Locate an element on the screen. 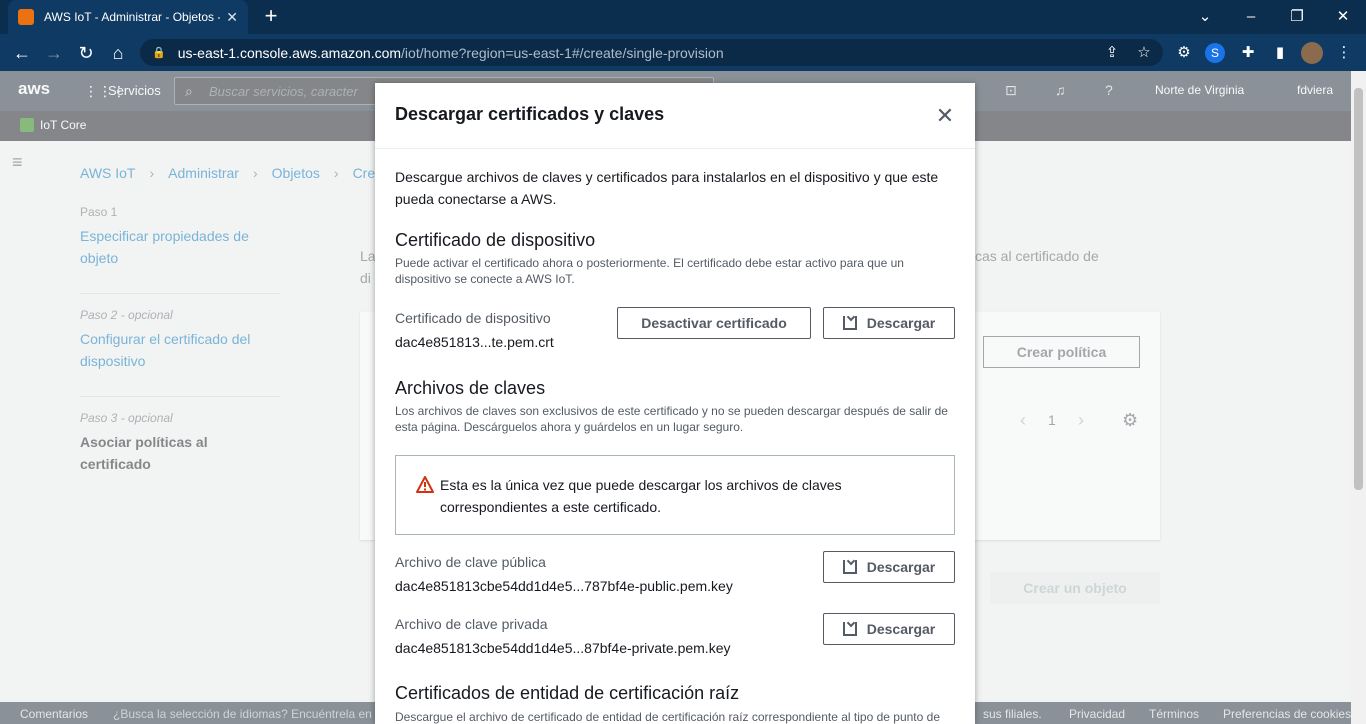 The image size is (1366, 724). deactivate-certificate-button: Desactivar certificado is located at coordinates (714, 323).